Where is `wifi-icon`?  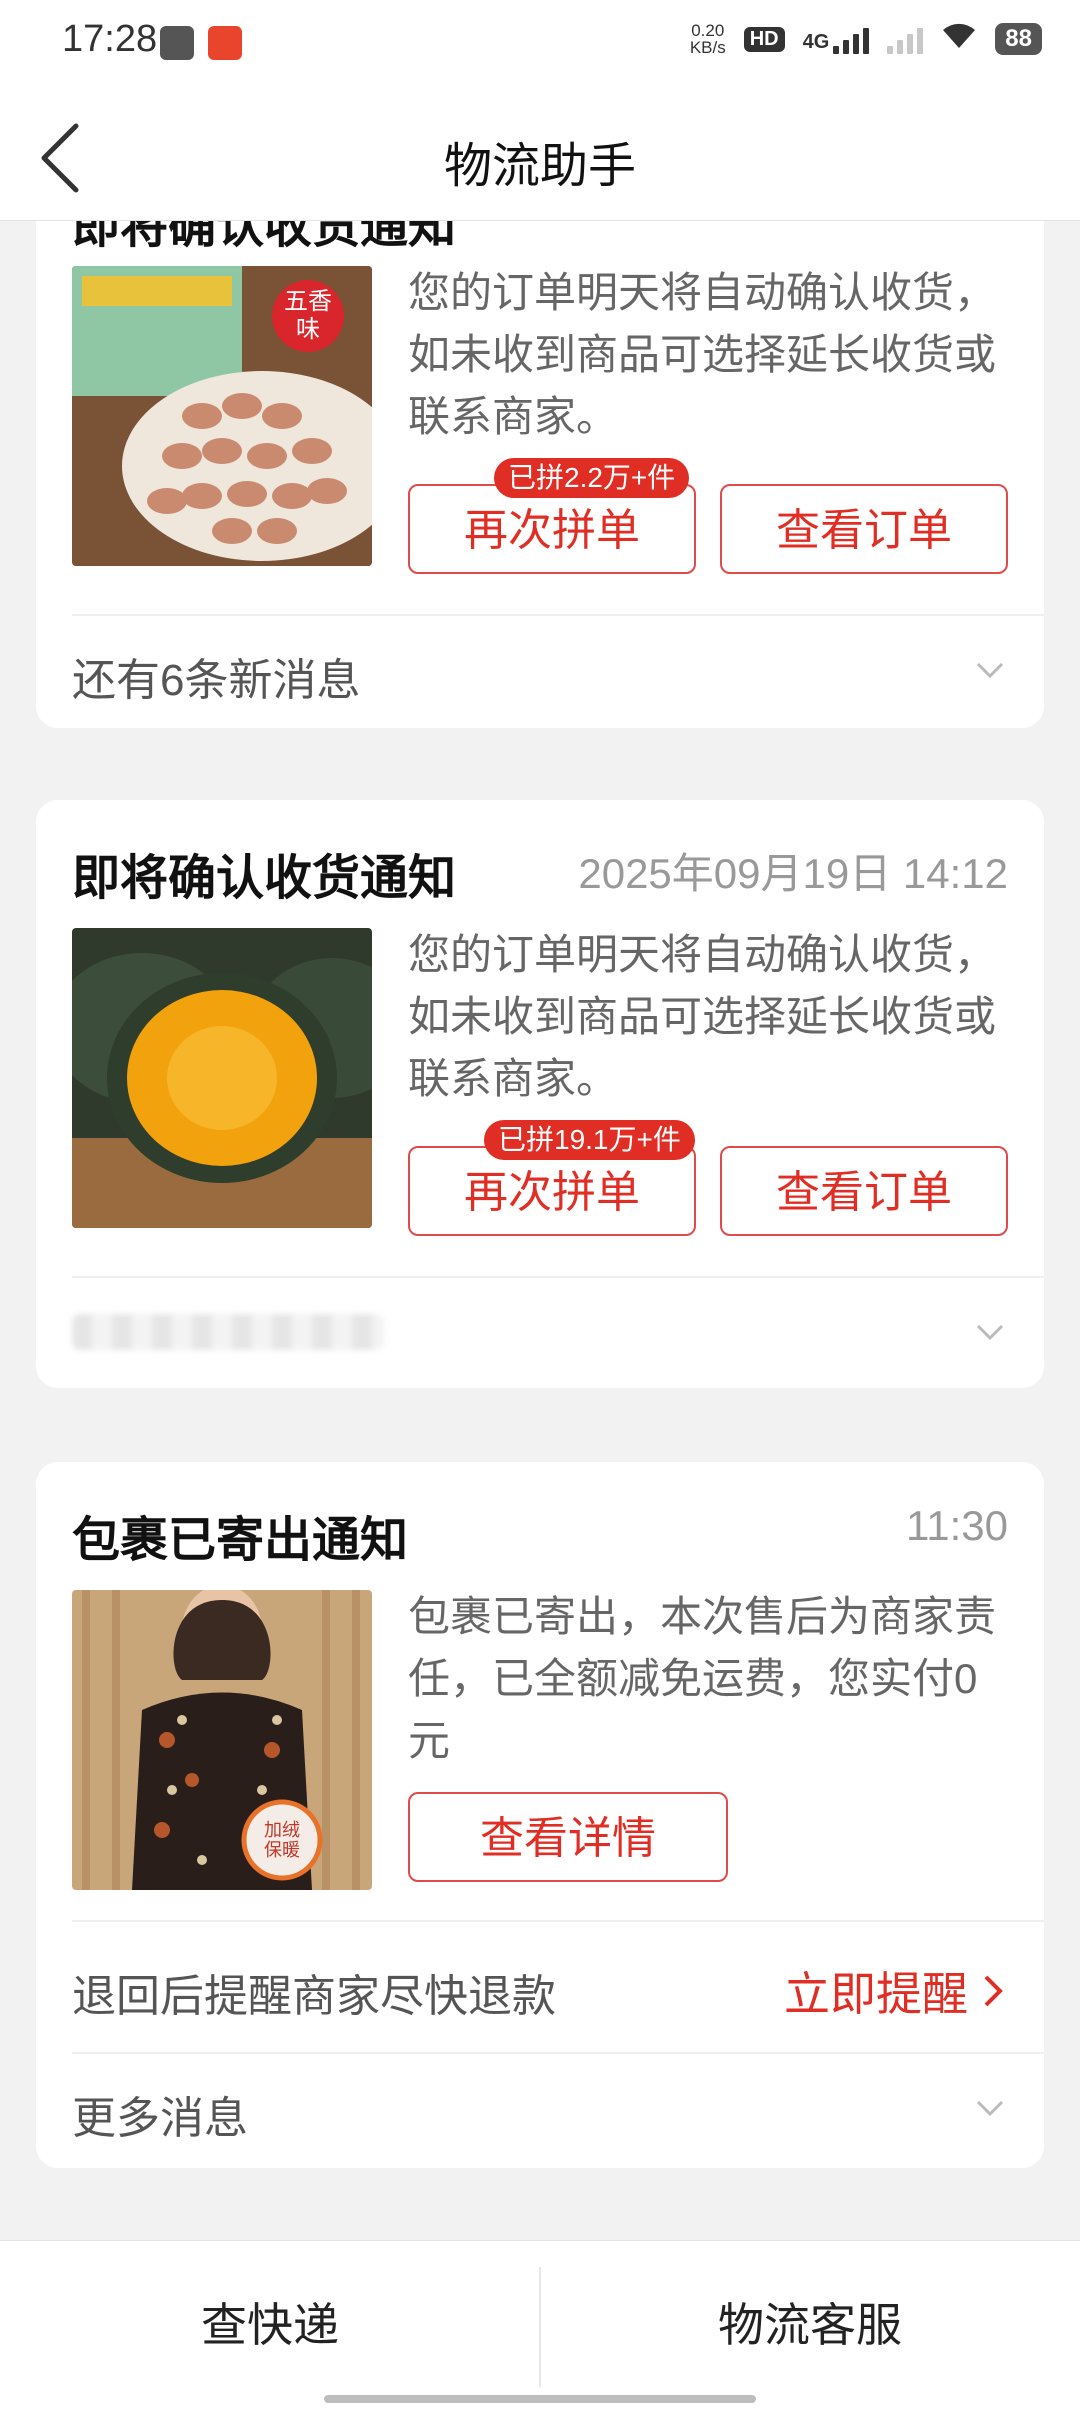 wifi-icon is located at coordinates (959, 39).